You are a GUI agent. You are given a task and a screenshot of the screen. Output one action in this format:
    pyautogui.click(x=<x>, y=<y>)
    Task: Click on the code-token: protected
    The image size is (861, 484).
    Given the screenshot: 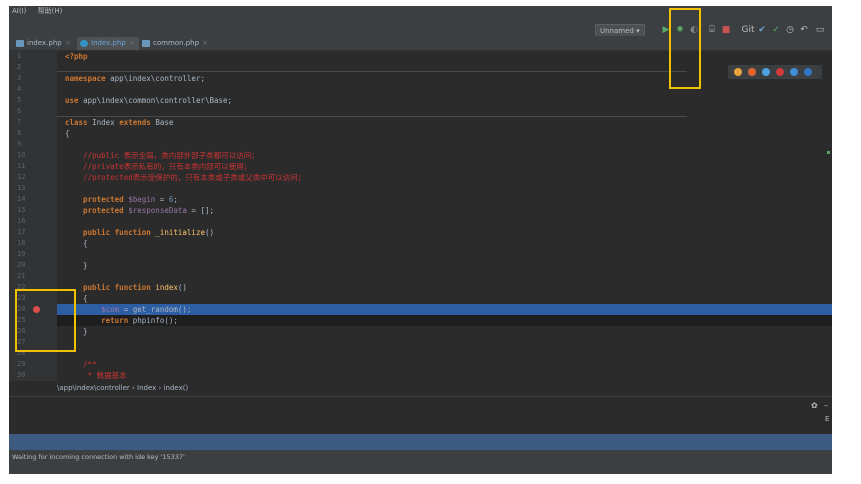 What is the action you would take?
    pyautogui.click(x=97, y=199)
    